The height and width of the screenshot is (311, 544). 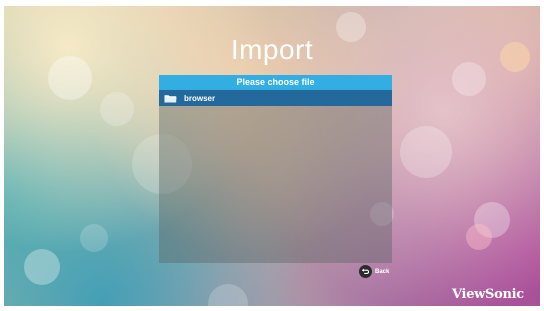 What do you see at coordinates (275, 98) in the screenshot?
I see `file-list-item: browser` at bounding box center [275, 98].